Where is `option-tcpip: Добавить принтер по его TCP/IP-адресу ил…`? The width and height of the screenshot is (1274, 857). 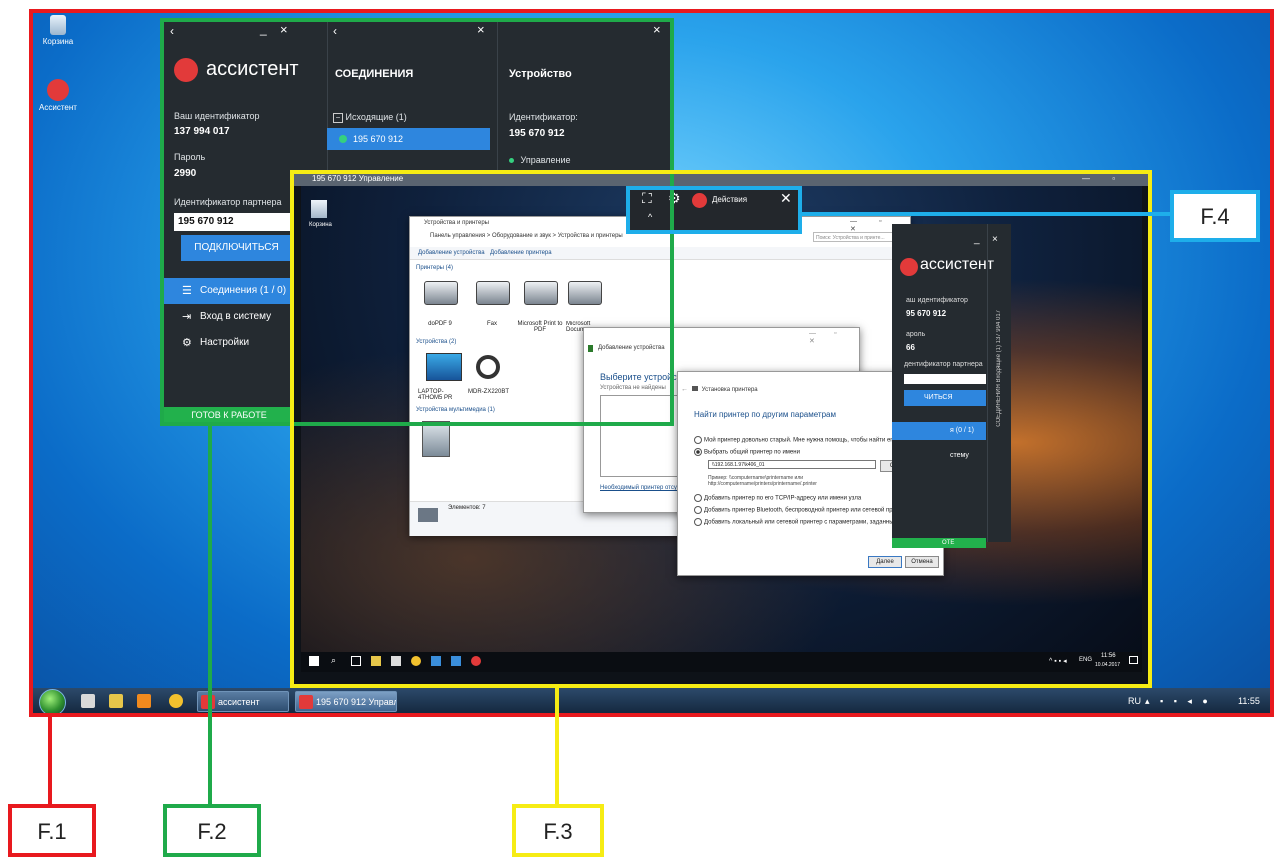 option-tcpip: Добавить принтер по его TCP/IP-адресу ил… is located at coordinates (777, 498).